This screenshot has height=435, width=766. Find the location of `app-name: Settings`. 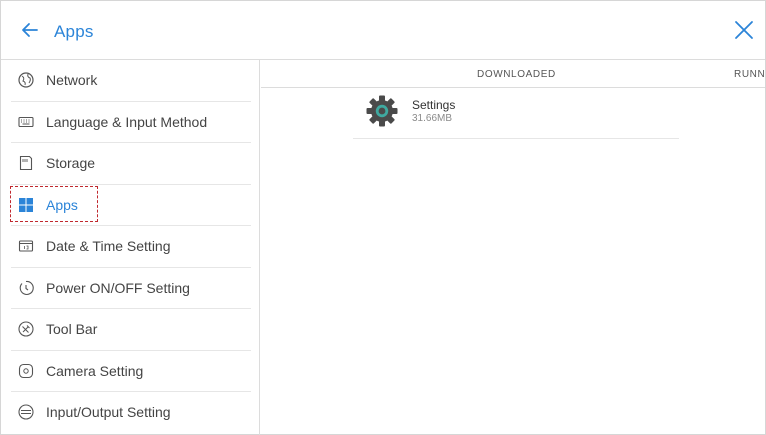

app-name: Settings is located at coordinates (434, 105).